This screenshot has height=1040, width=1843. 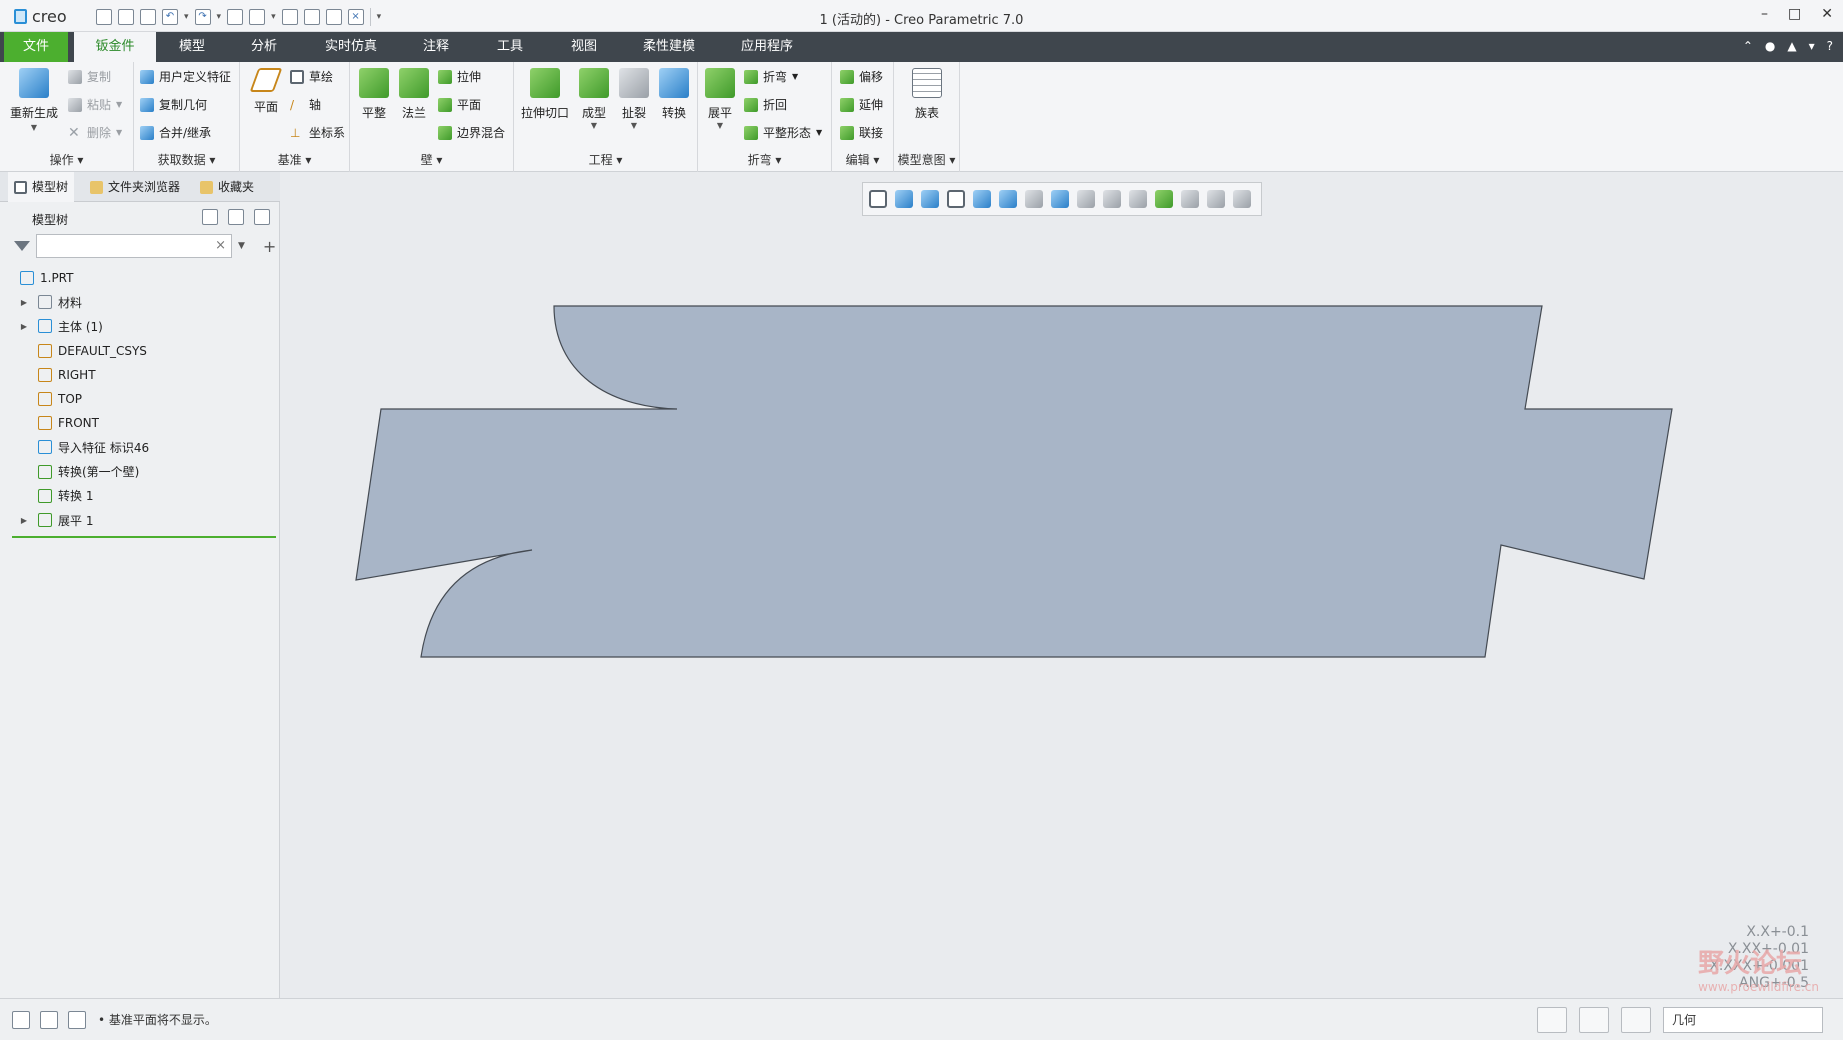 I want to click on help-dropdown-icon: ▾, so click(x=1812, y=46).